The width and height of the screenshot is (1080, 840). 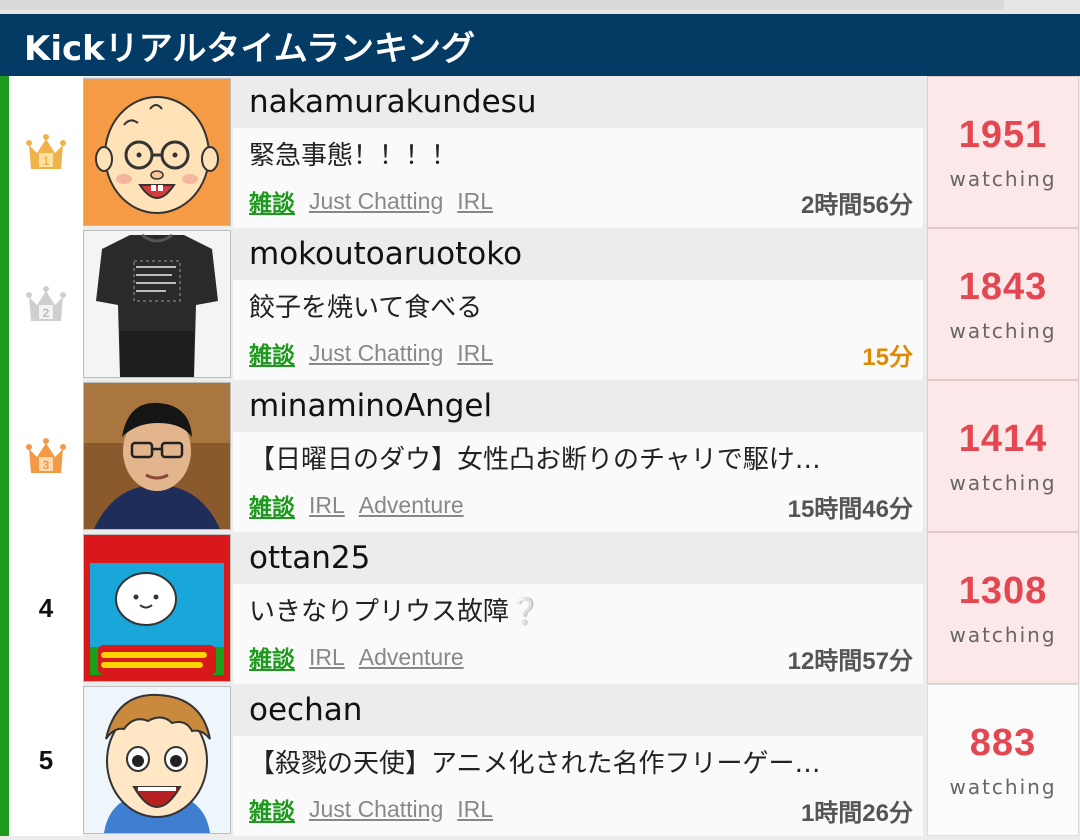 I want to click on avatar-man-glasses-photo, so click(x=157, y=456).